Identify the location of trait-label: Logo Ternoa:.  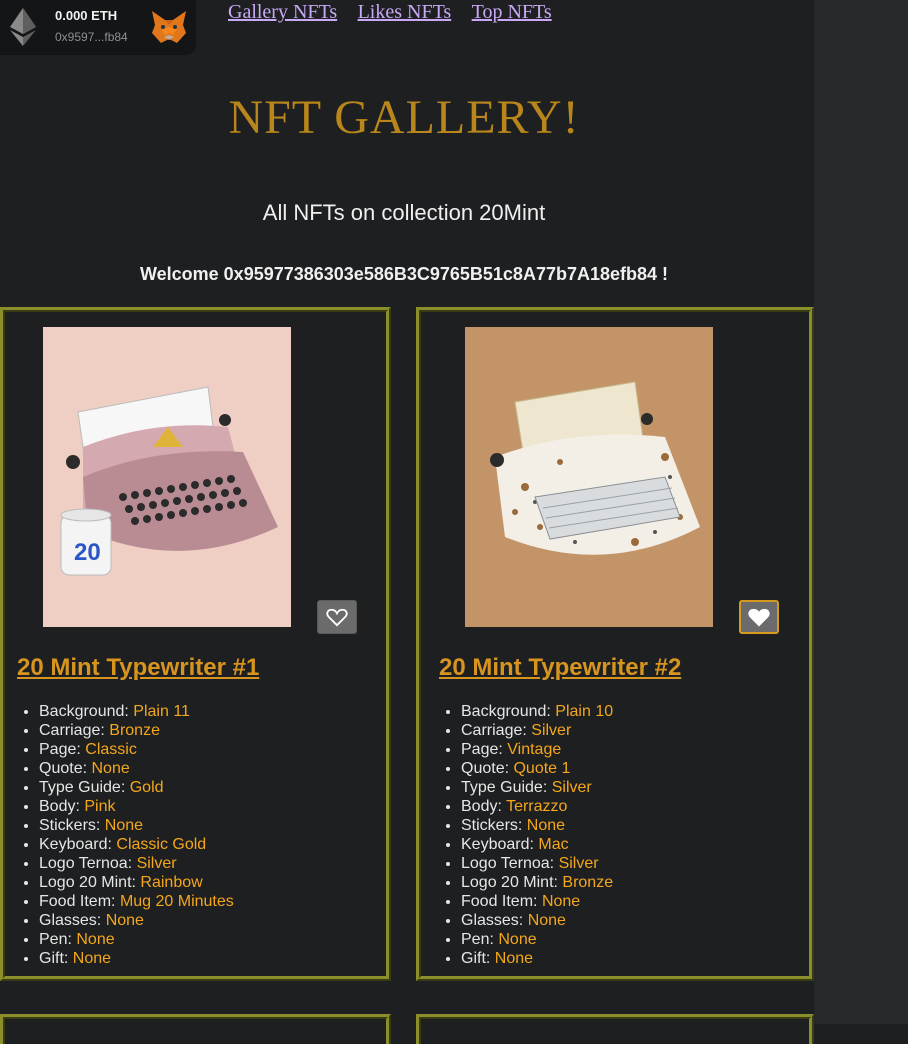
(86, 863).